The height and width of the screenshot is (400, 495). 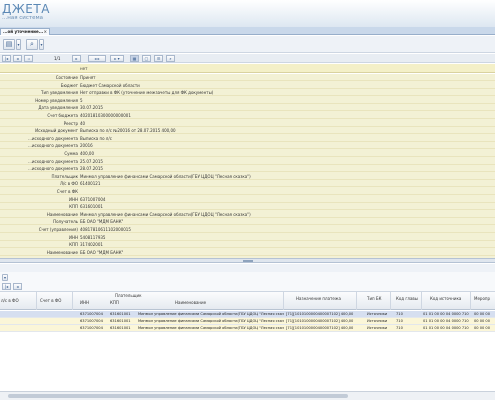 I want to click on header-kod-istochnika: Код источника, so click(x=445, y=298).